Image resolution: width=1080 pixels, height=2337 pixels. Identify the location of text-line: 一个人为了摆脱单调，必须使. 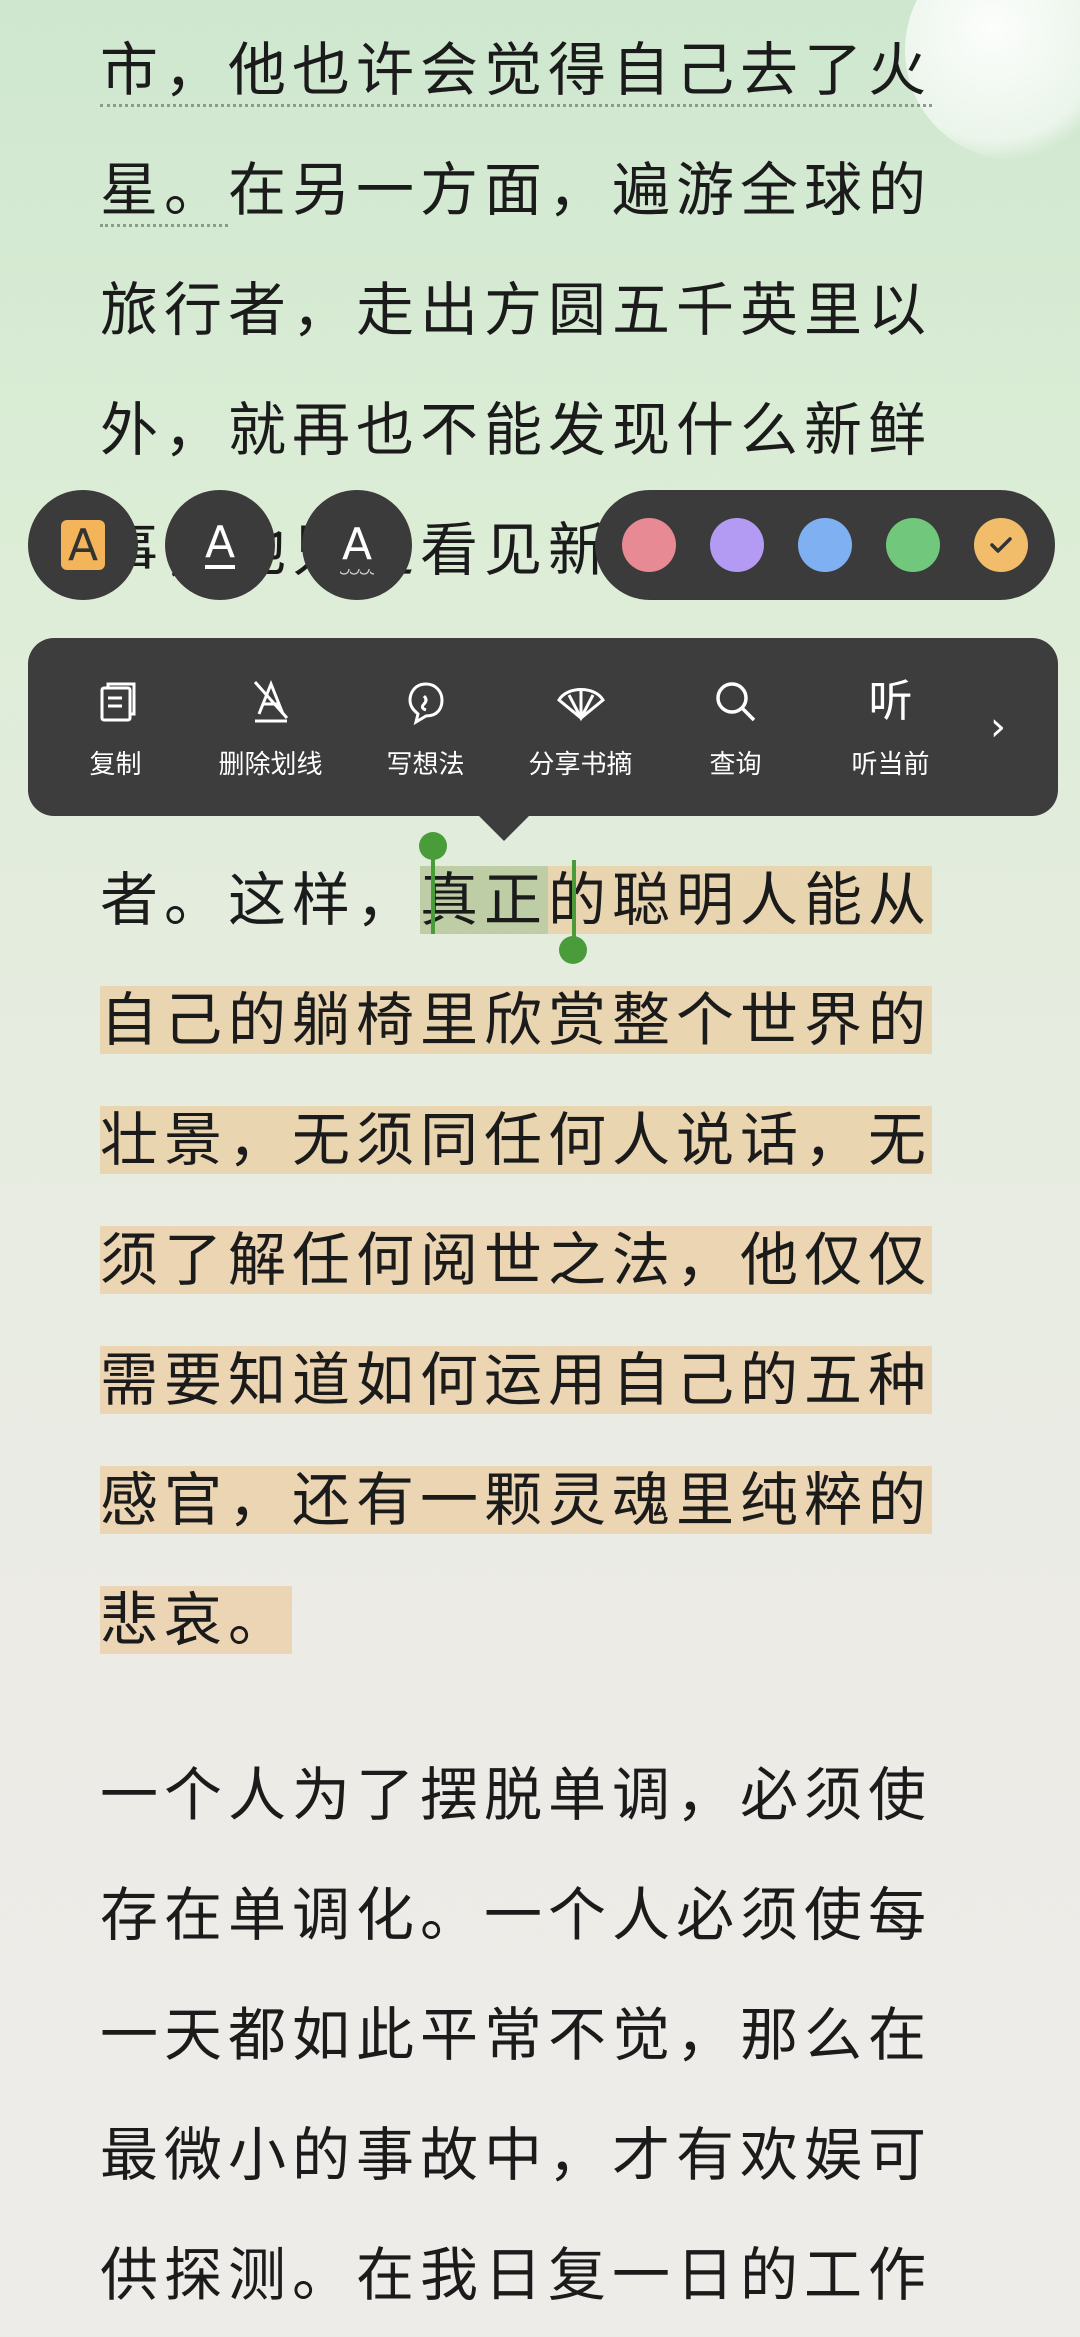
(540, 1795).